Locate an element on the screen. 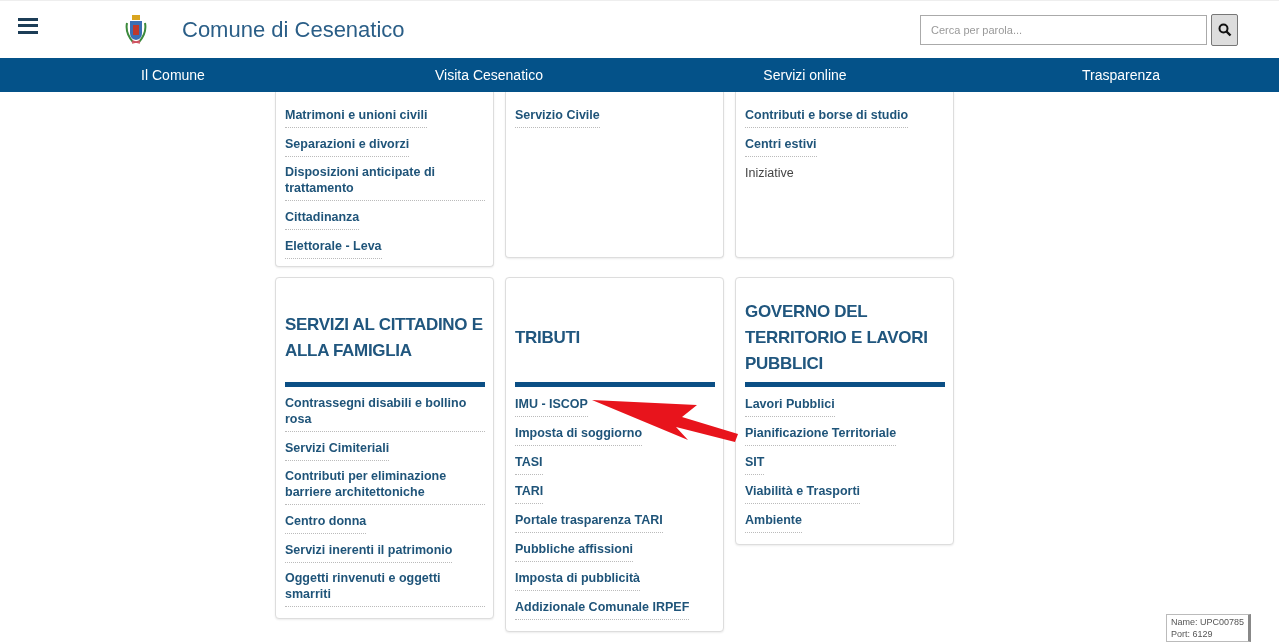 This screenshot has height=644, width=1279. category-heading: GOVERNO DEL TERRITORIO E LAVORI PUBBLICI is located at coordinates (837, 338).